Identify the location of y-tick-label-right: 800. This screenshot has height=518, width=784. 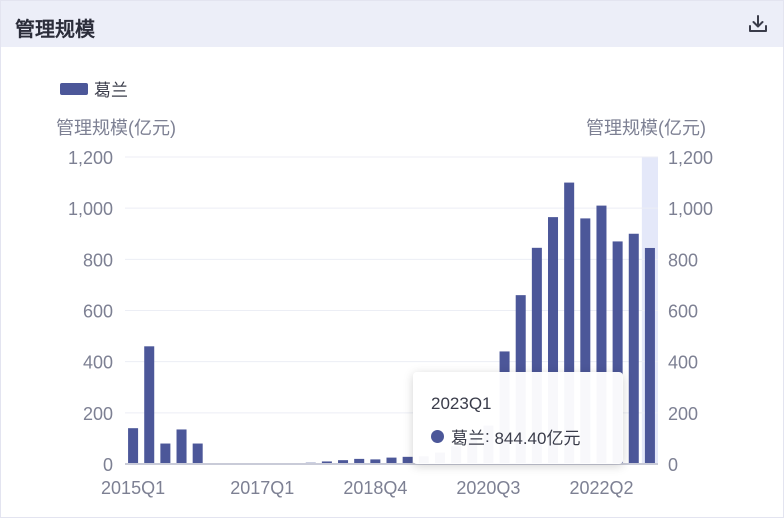
(683, 260).